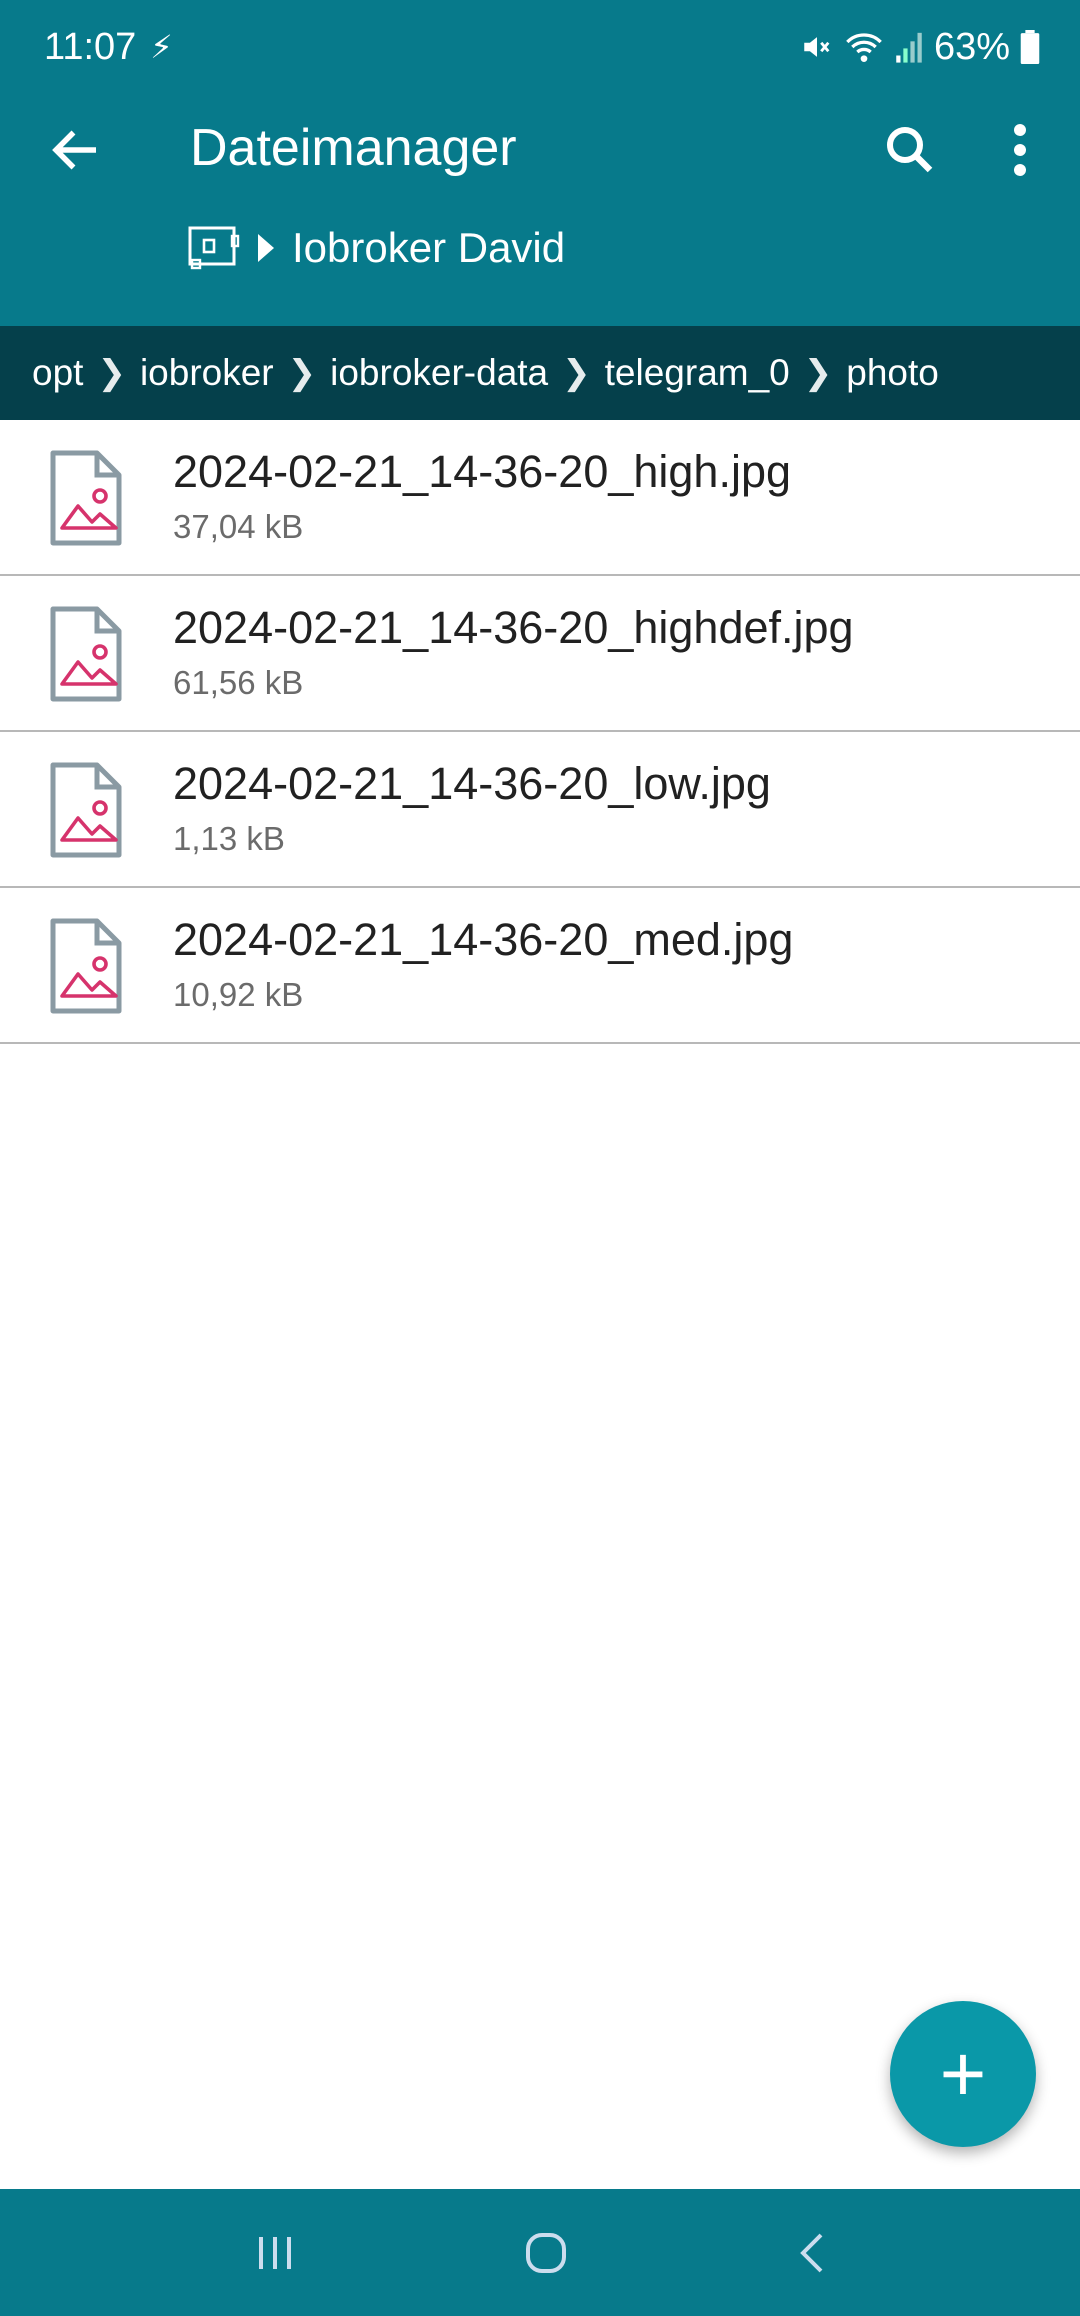 The image size is (1080, 2316). Describe the element at coordinates (971, 46) in the screenshot. I see `battery-percent: 63%` at that location.